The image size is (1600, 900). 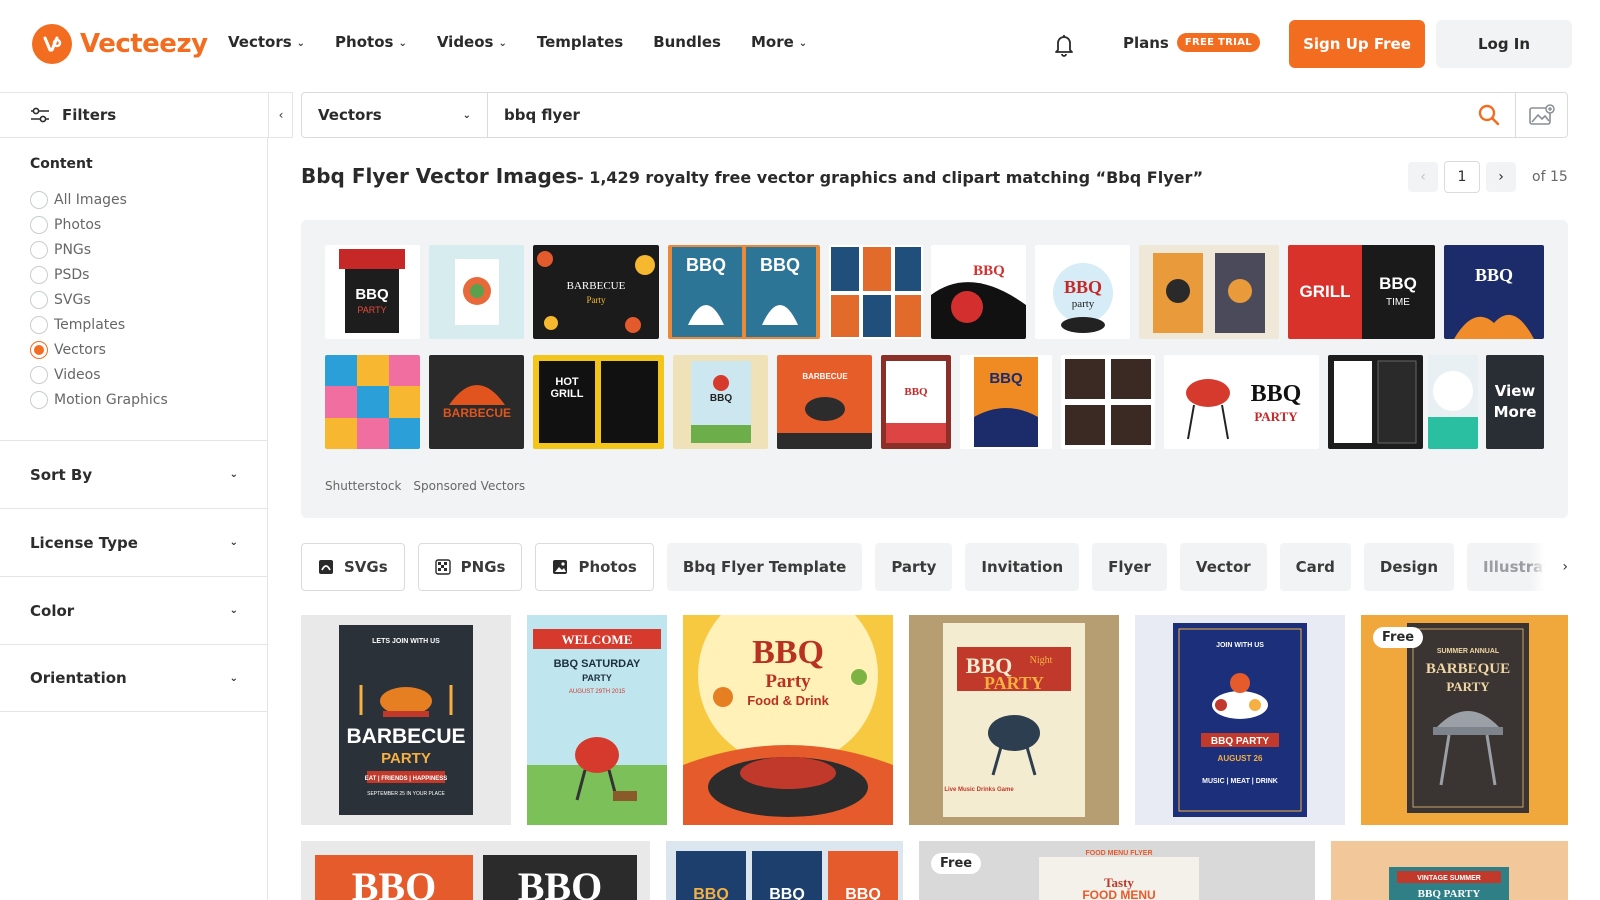 What do you see at coordinates (99, 249) in the screenshot?
I see `radio-pngs: PNGs` at bounding box center [99, 249].